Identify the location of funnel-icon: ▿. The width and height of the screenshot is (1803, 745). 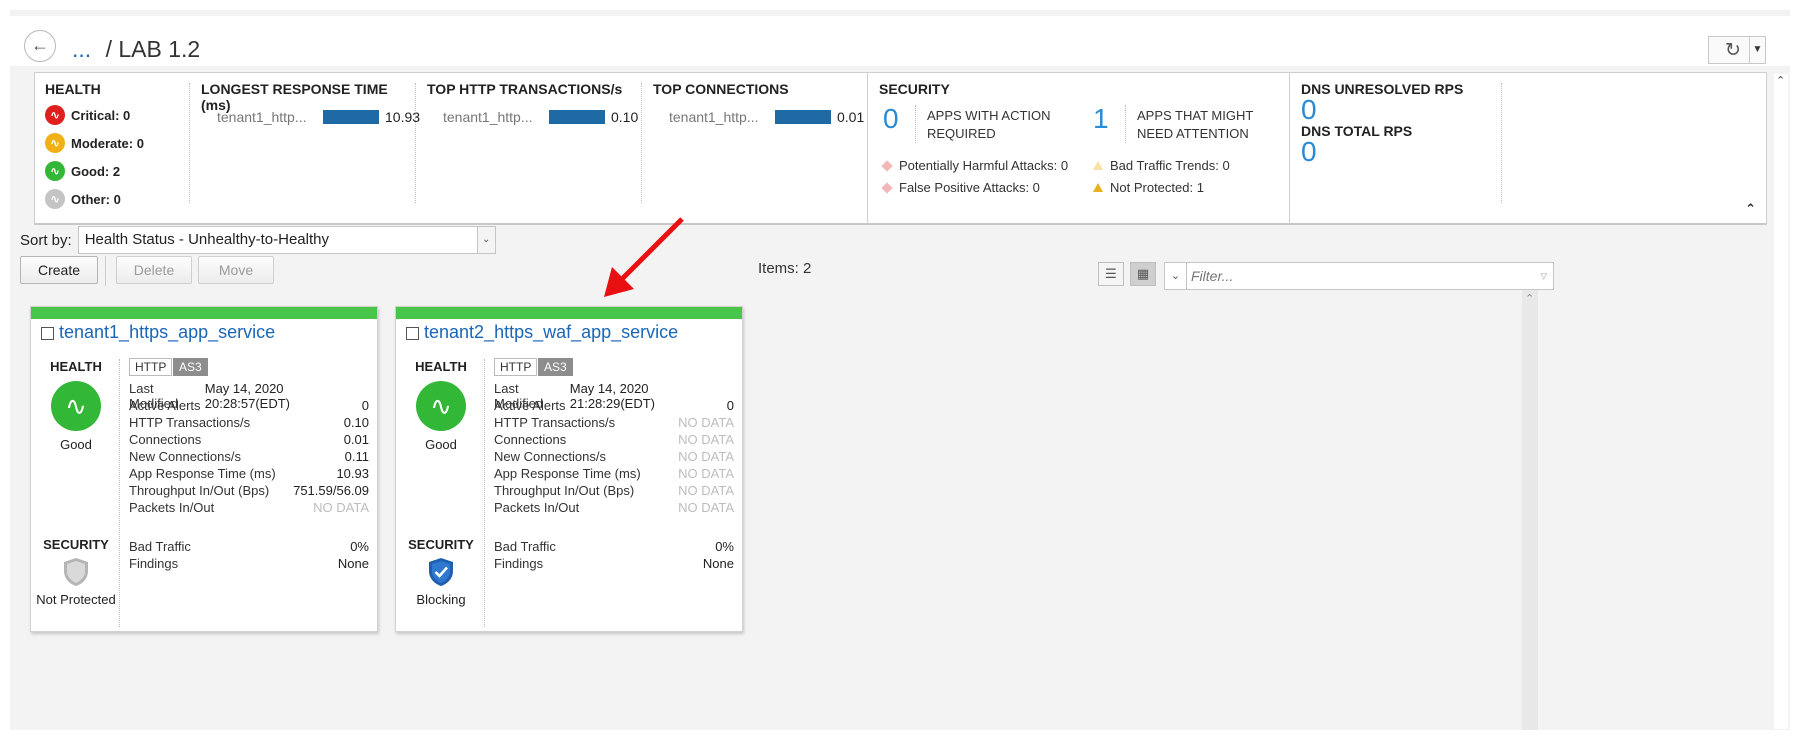
(1543, 276).